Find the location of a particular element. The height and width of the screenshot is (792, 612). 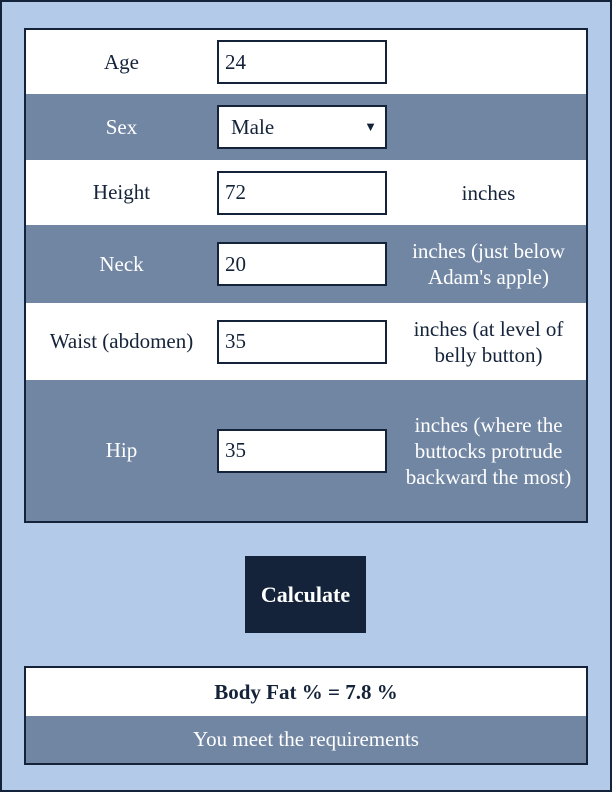

hip-input: 35 is located at coordinates (302, 450).